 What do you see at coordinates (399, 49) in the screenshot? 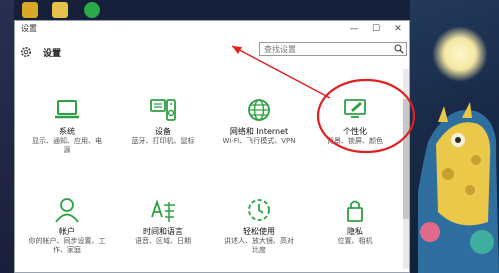
I see `search-icon` at bounding box center [399, 49].